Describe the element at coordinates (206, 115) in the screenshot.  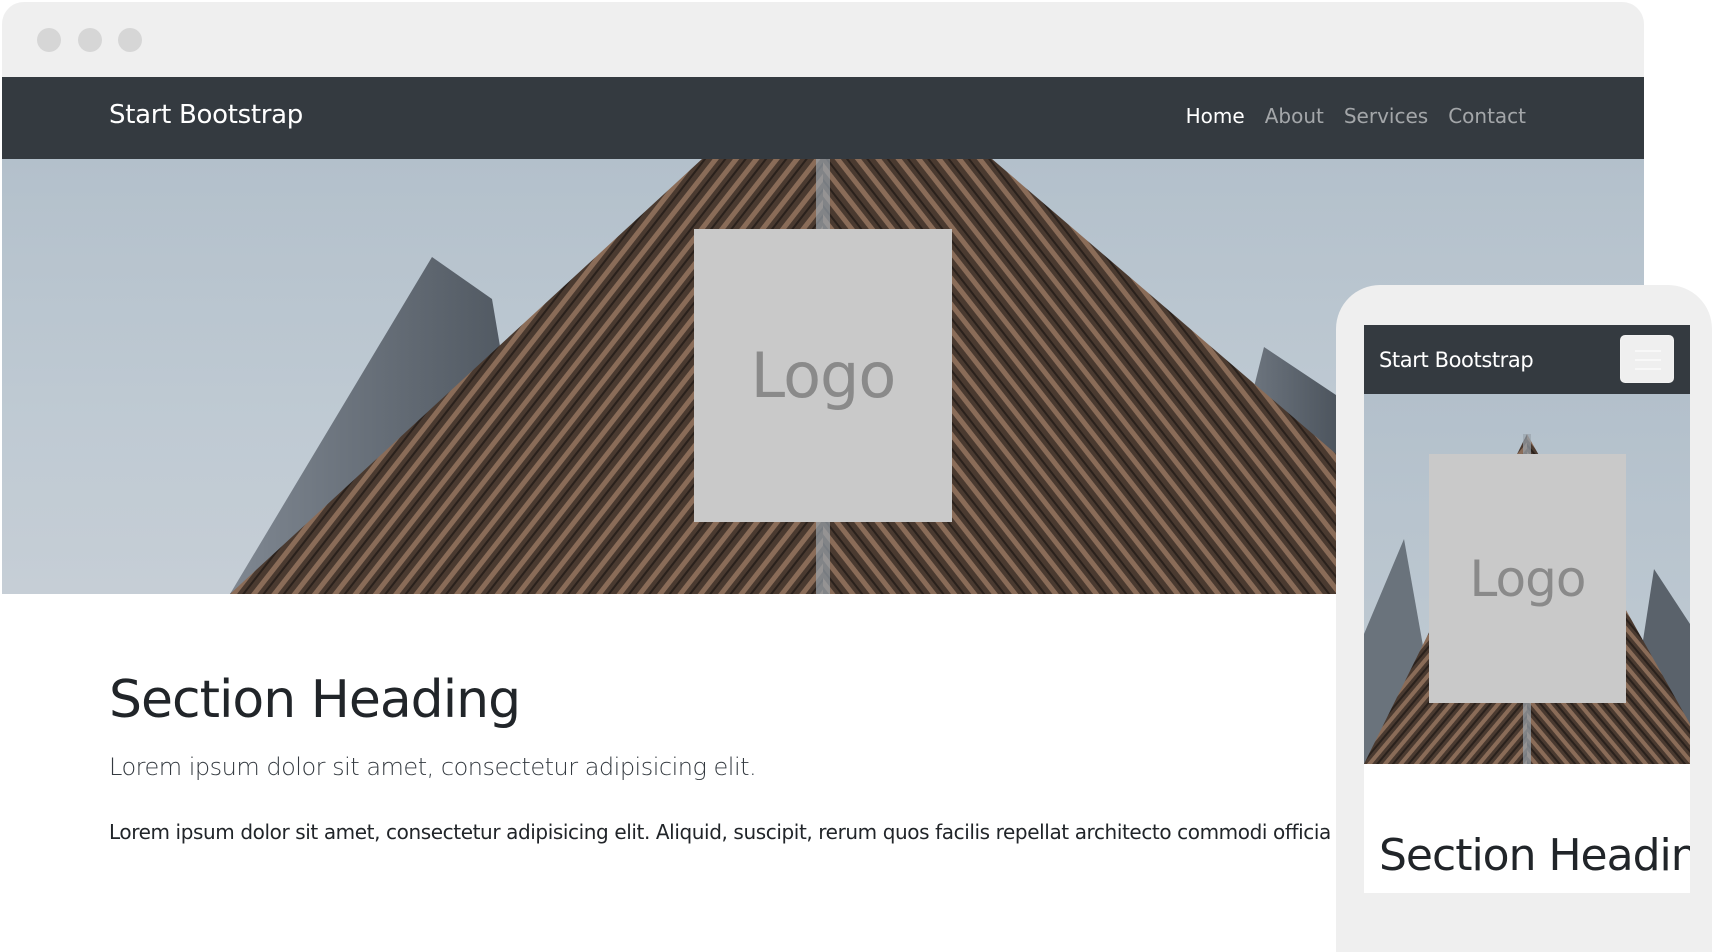
I see `navbar-brand: Start Bootstrap` at that location.